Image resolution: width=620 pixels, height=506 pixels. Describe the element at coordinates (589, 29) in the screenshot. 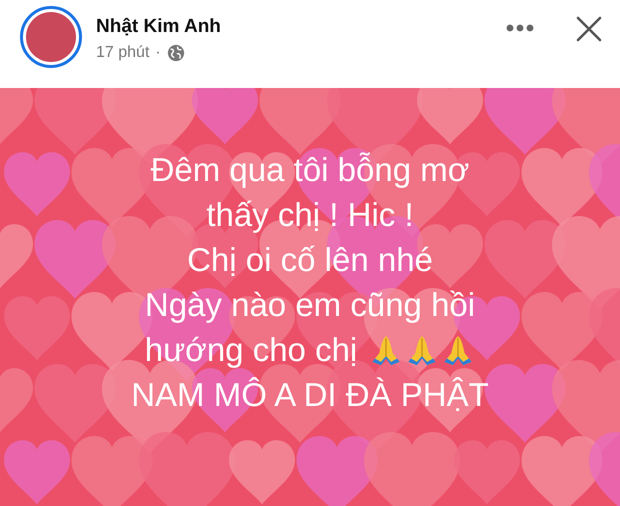

I see `close-icon` at that location.